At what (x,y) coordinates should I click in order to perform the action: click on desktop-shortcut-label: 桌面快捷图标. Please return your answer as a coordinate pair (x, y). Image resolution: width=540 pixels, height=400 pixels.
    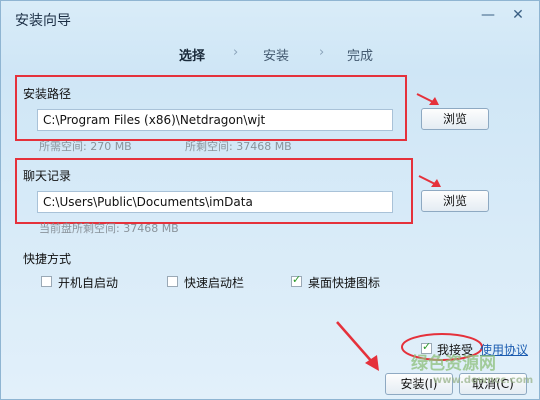
    Looking at the image, I should click on (344, 283).